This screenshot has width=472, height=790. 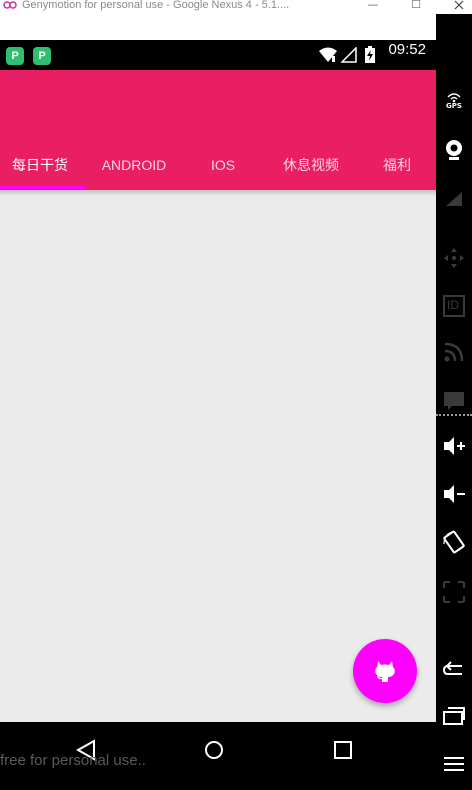 I want to click on back-icon, so click(x=452, y=668).